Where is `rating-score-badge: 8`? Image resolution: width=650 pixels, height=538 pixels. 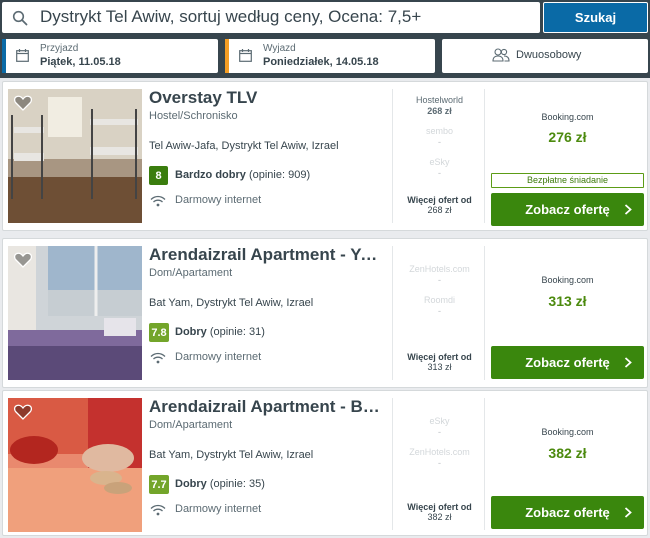 rating-score-badge: 8 is located at coordinates (158, 175).